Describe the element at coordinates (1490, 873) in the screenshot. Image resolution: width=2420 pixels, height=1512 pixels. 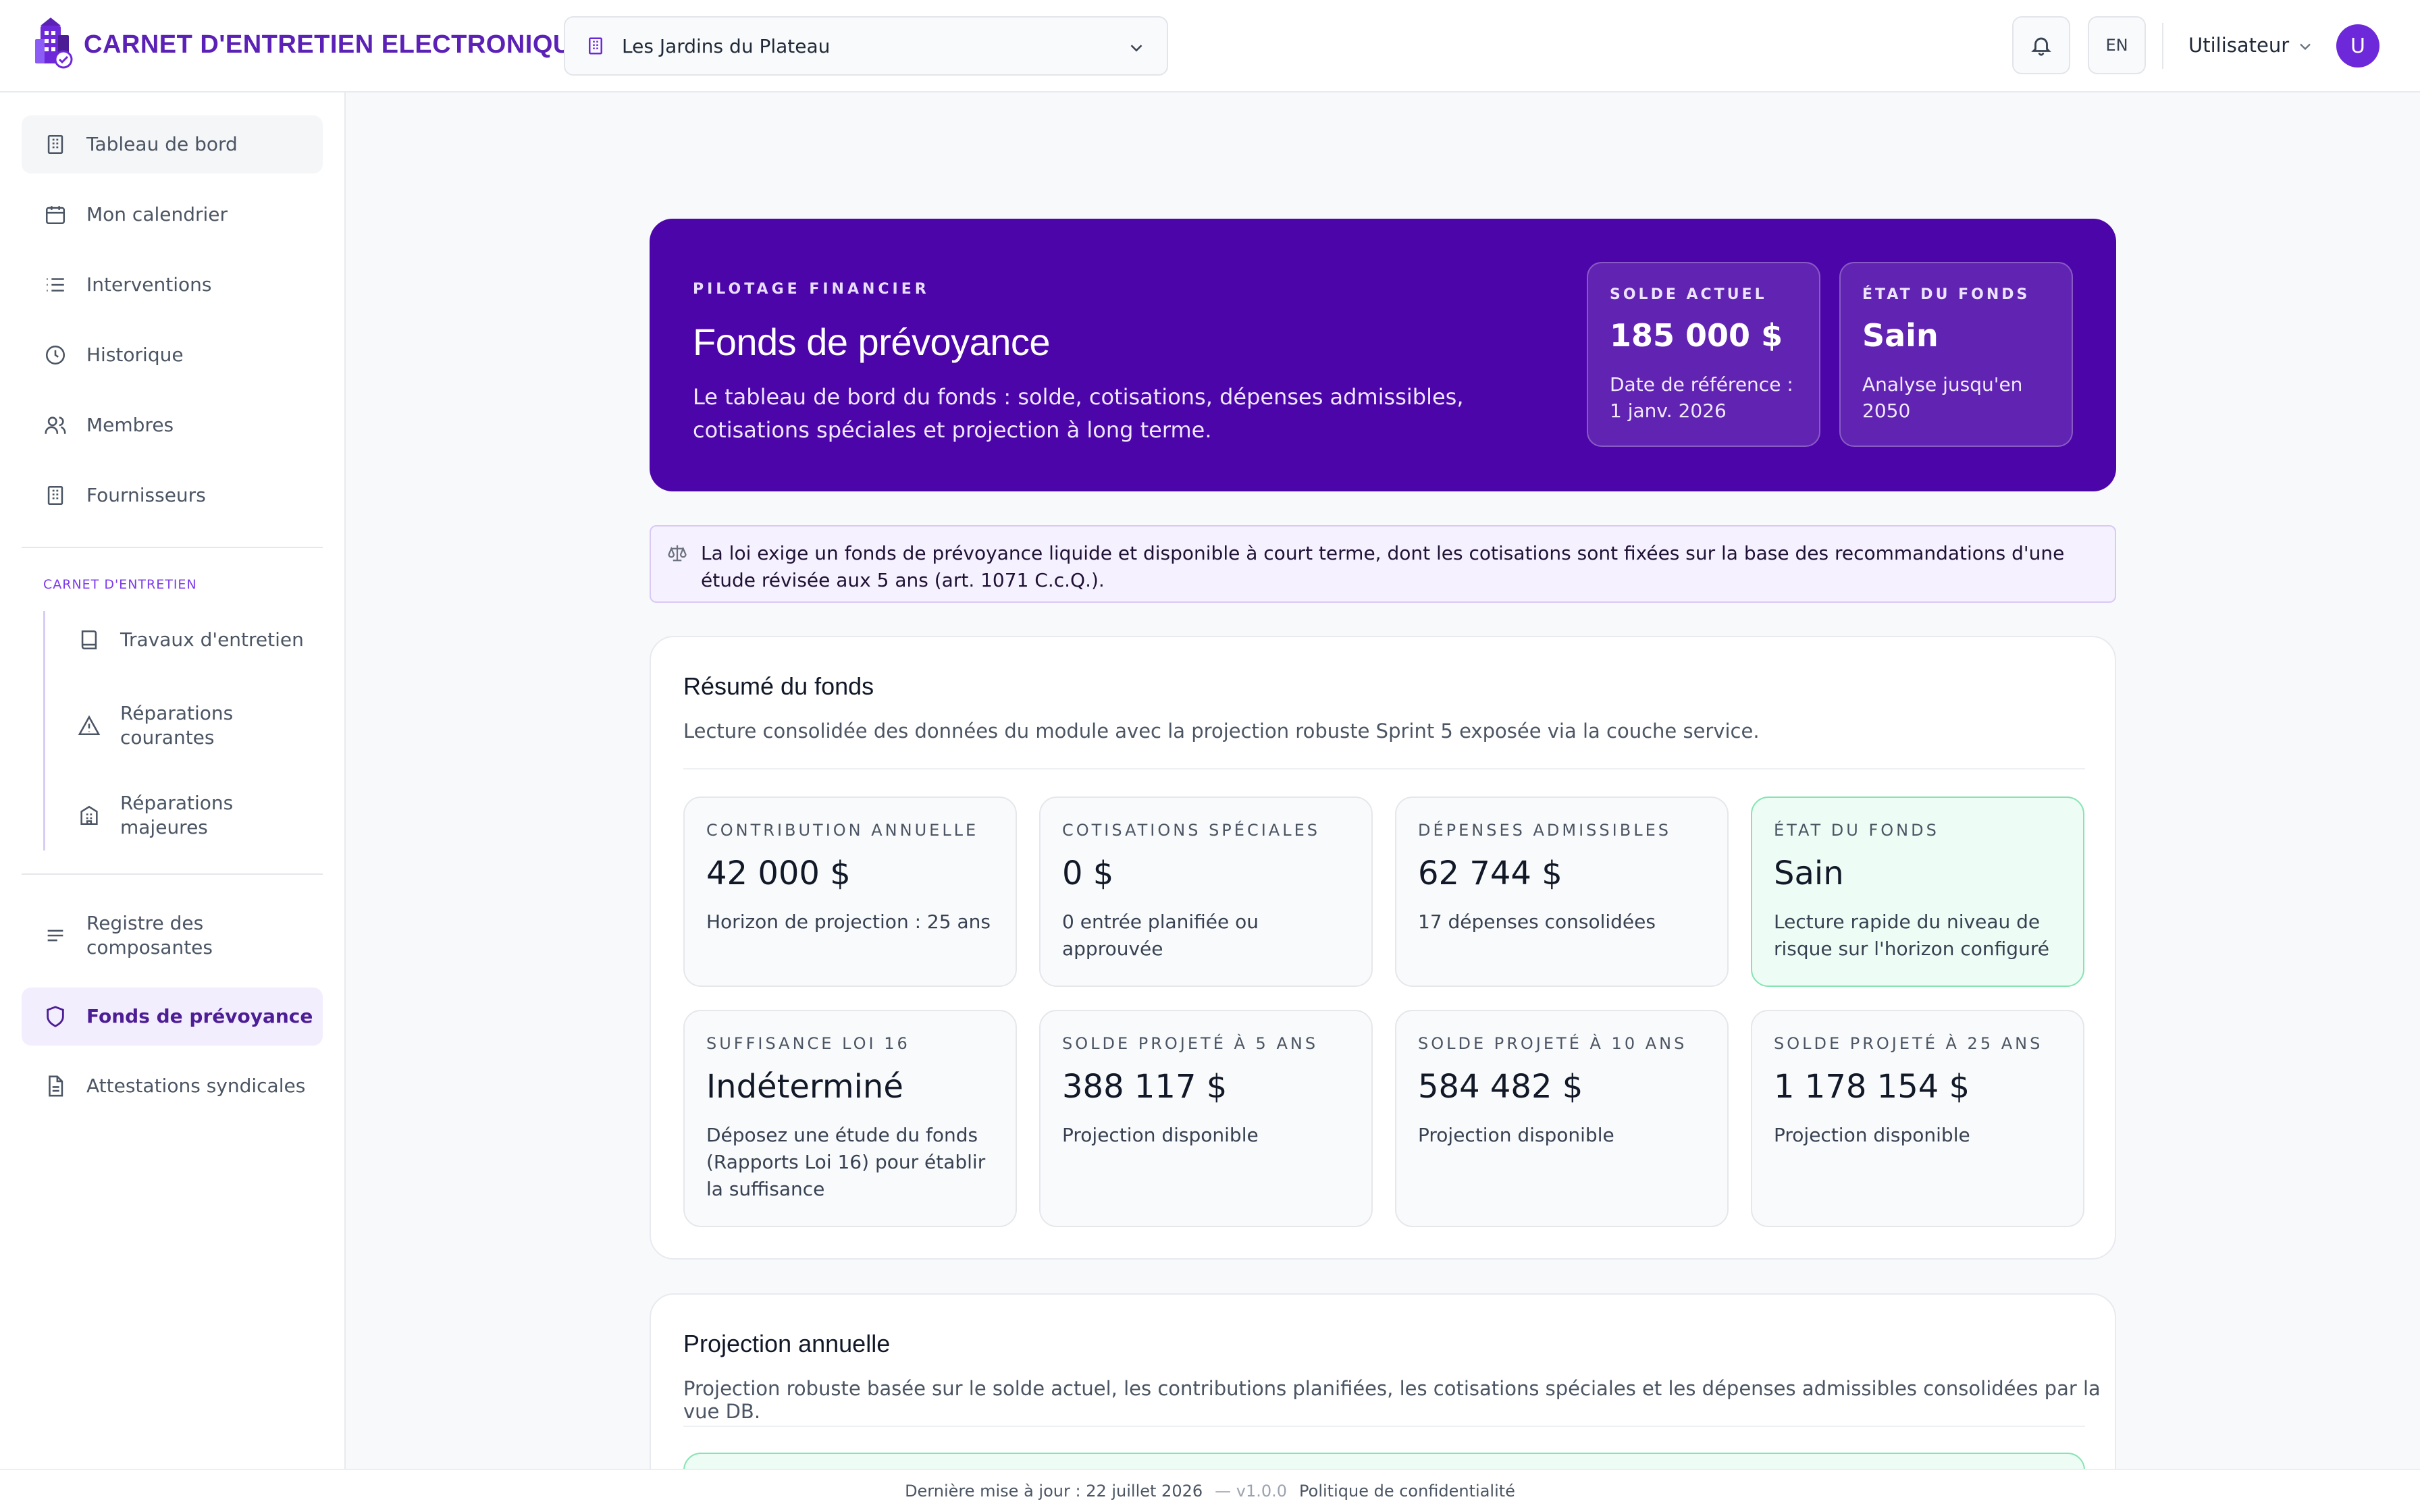
I see `metric-value: 62 744 $` at that location.